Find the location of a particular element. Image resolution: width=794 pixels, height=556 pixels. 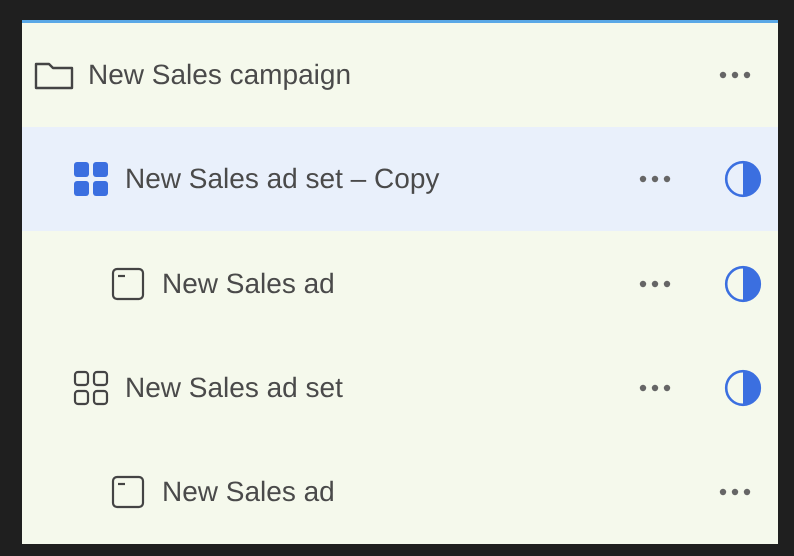

item-label: New Sales campaign is located at coordinates (220, 75).